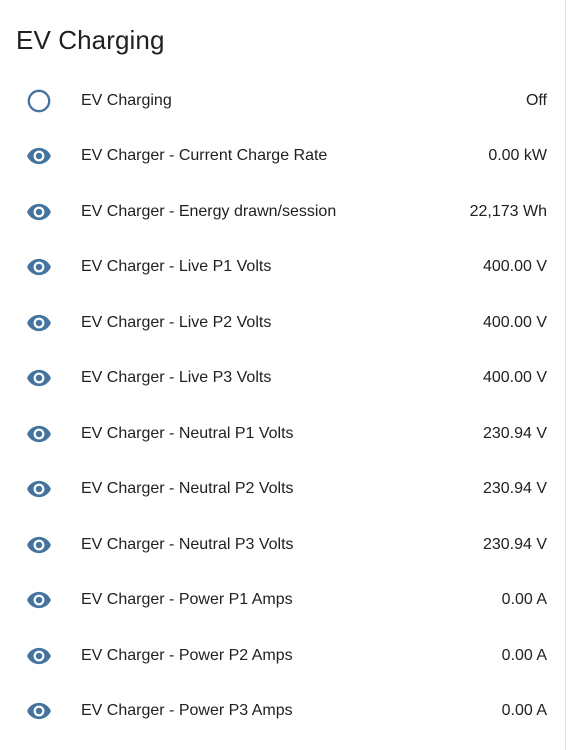 The image size is (568, 750). What do you see at coordinates (187, 600) in the screenshot?
I see `entity-name: EV Charger - Power P1 Amps` at bounding box center [187, 600].